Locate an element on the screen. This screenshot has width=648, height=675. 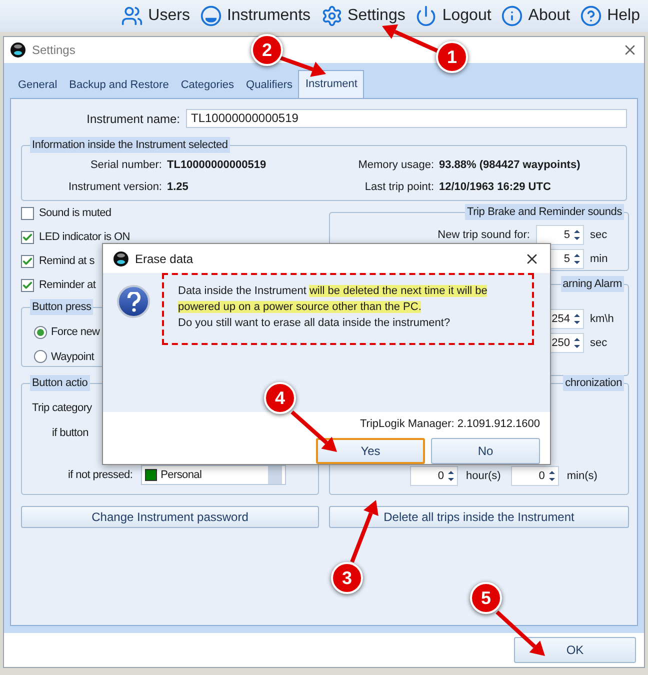
checkbox-label: Remind at s is located at coordinates (66, 261).